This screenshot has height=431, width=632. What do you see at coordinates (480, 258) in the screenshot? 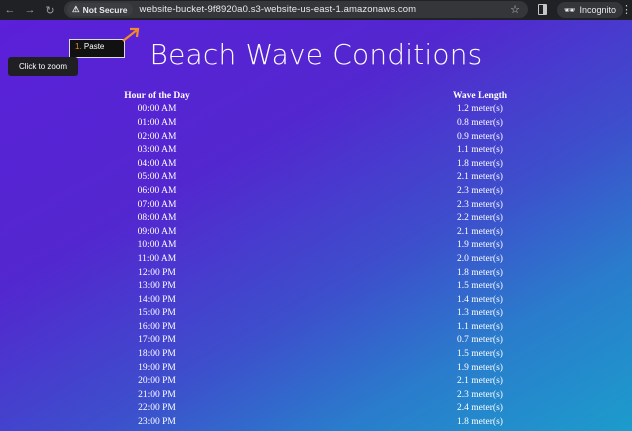
I see `wave-length-cell: 2.0 meter(s)` at bounding box center [480, 258].